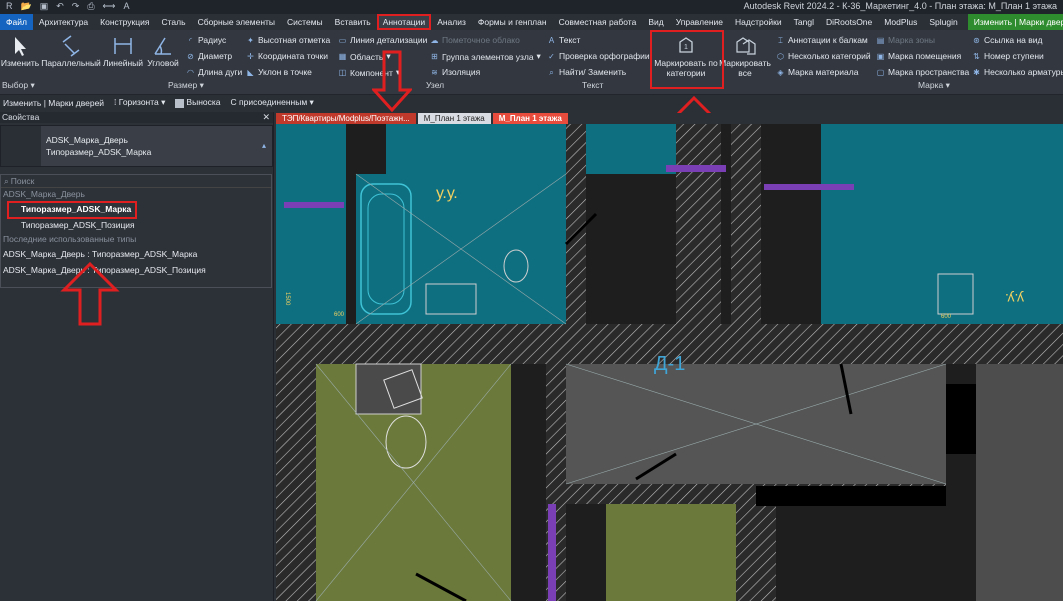 This screenshot has width=1063, height=601. Describe the element at coordinates (934, 85) in the screenshot. I see `panel-tag: Марка ▾` at that location.